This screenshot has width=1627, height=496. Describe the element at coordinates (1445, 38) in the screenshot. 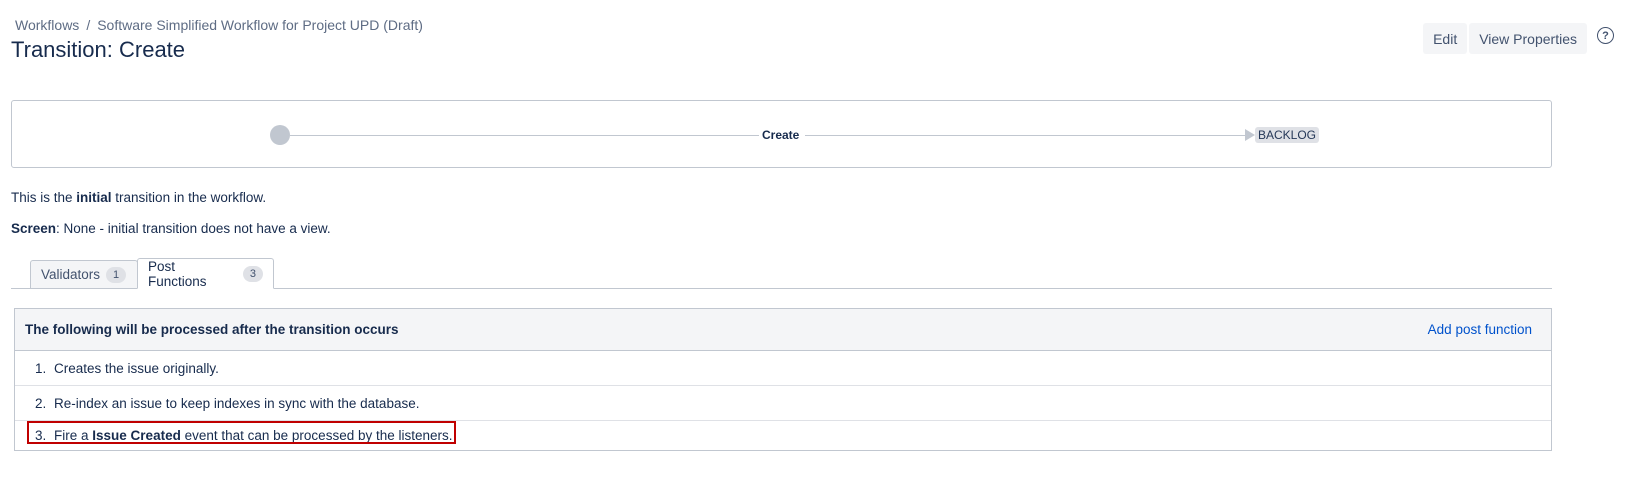

I see `edit-button: Edit` at that location.